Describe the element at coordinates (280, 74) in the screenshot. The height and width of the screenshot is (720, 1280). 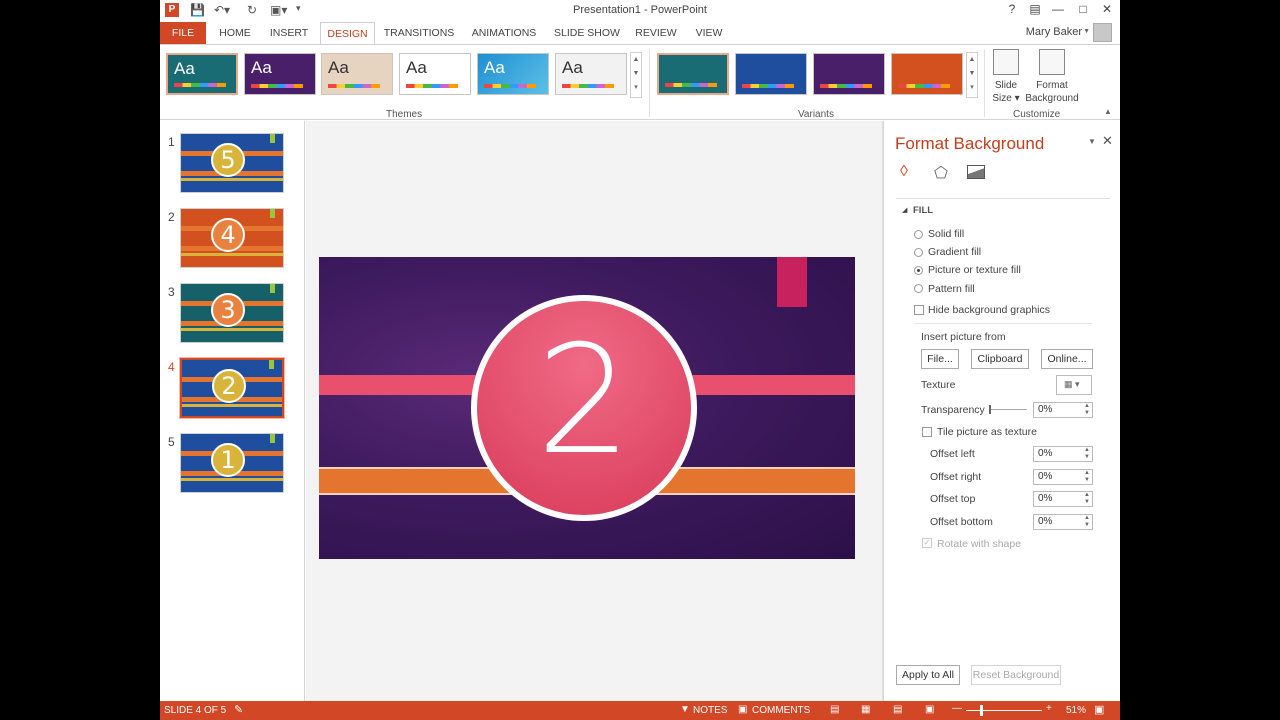
I see `theme-thumb-2: Aa` at that location.